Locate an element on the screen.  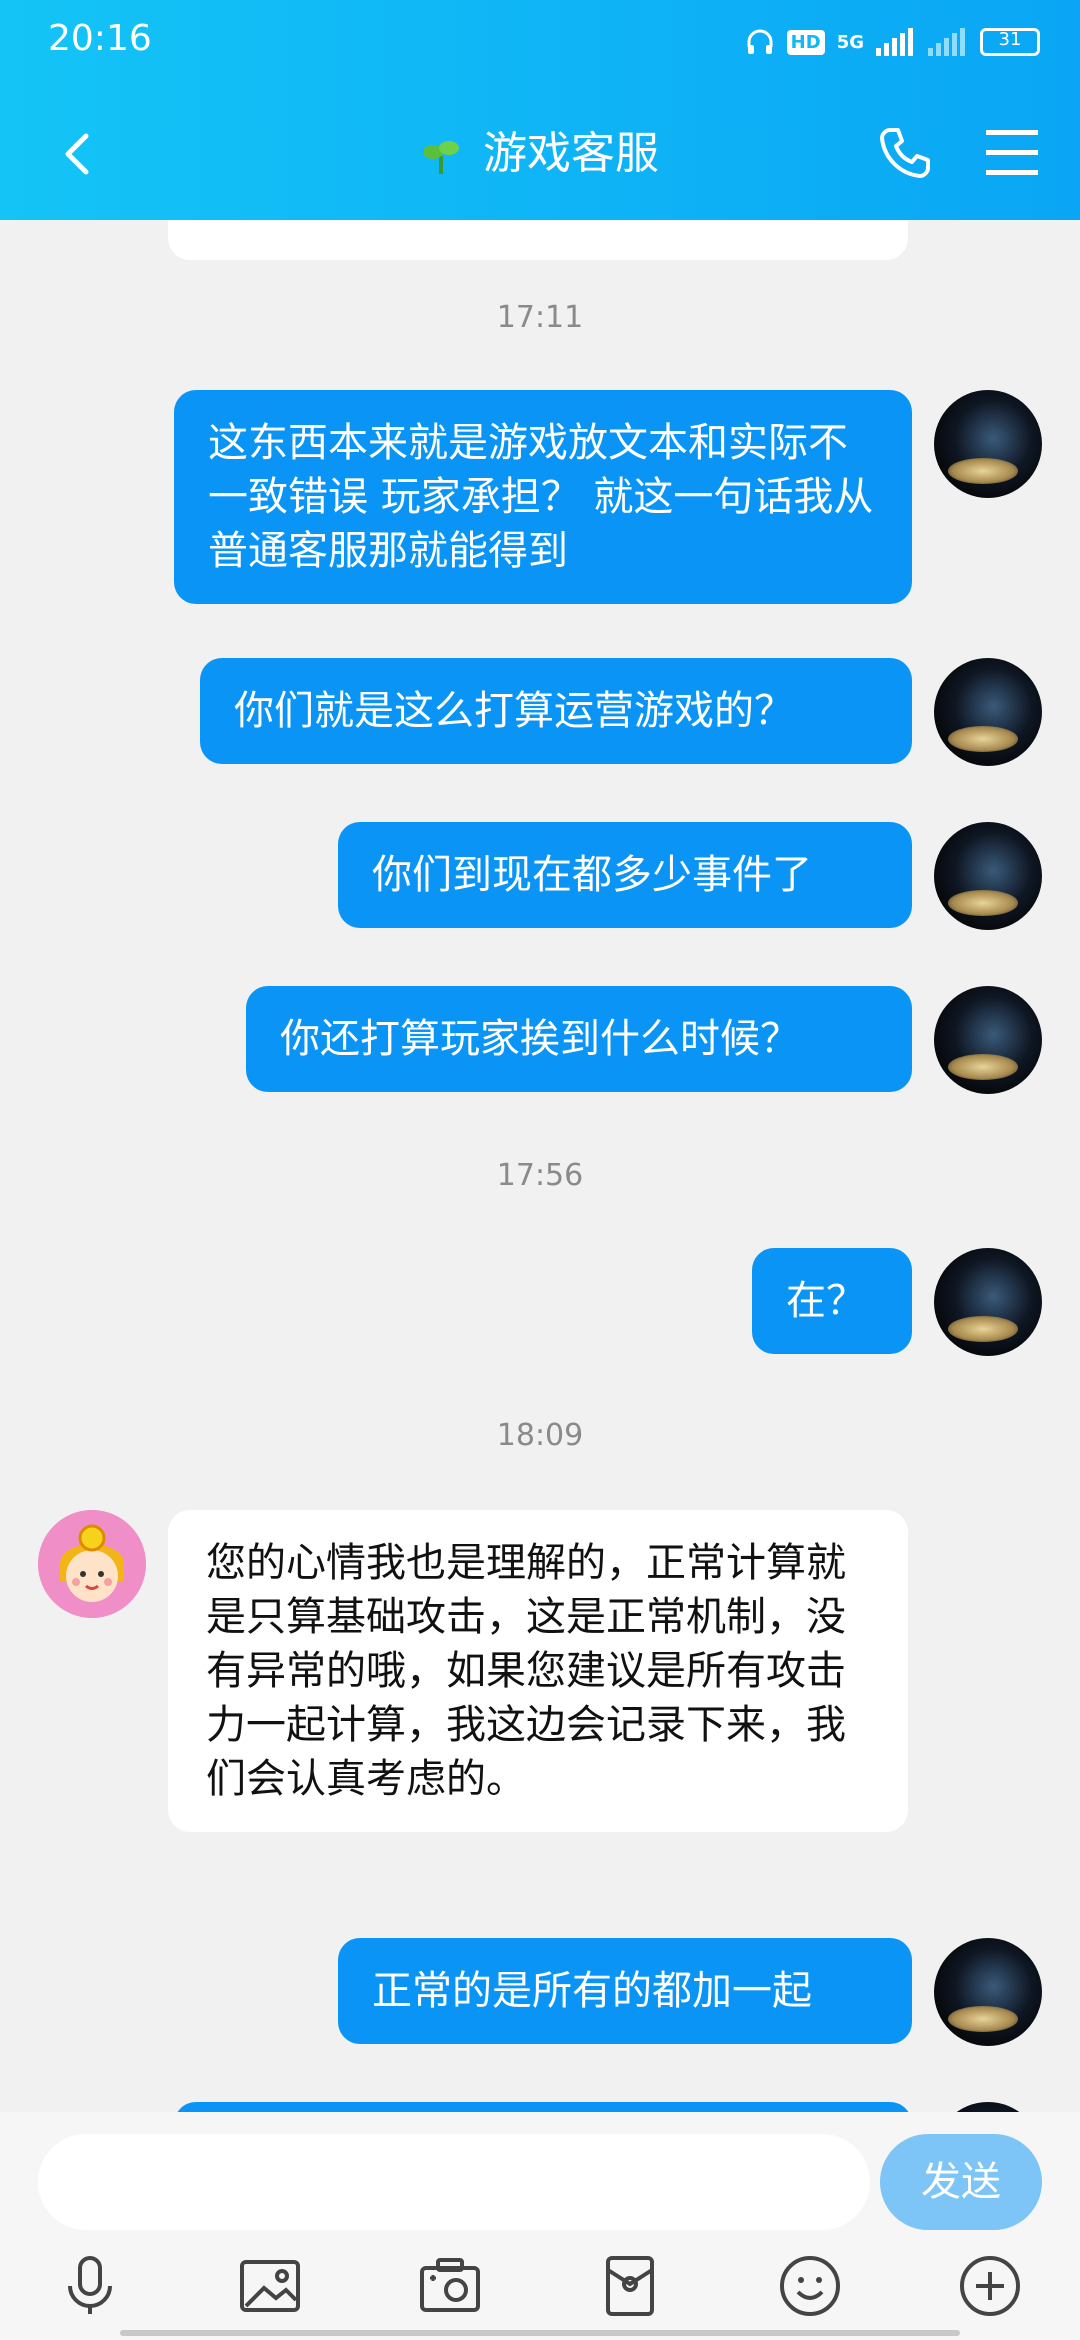
status-icons: HD 5G 31 is located at coordinates (892, 42).